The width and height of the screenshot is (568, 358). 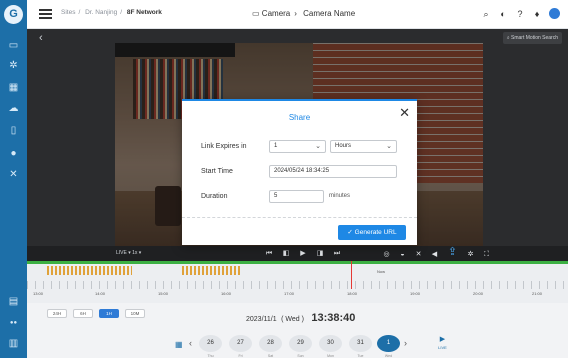 What do you see at coordinates (343, 146) in the screenshot?
I see `link-expires-unit: Hours` at bounding box center [343, 146].